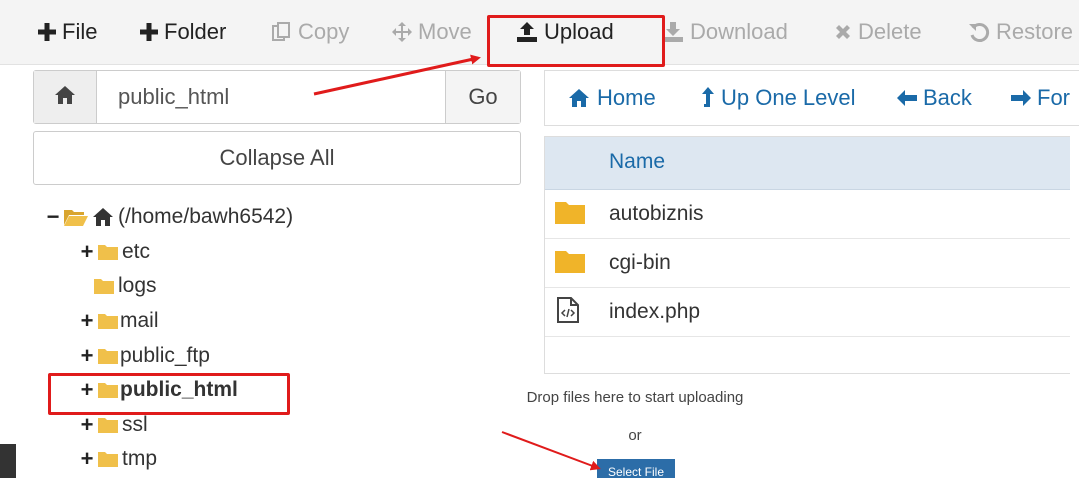 The image size is (1079, 478). What do you see at coordinates (551, 451) in the screenshot?
I see `arrow-to-select-file` at bounding box center [551, 451].